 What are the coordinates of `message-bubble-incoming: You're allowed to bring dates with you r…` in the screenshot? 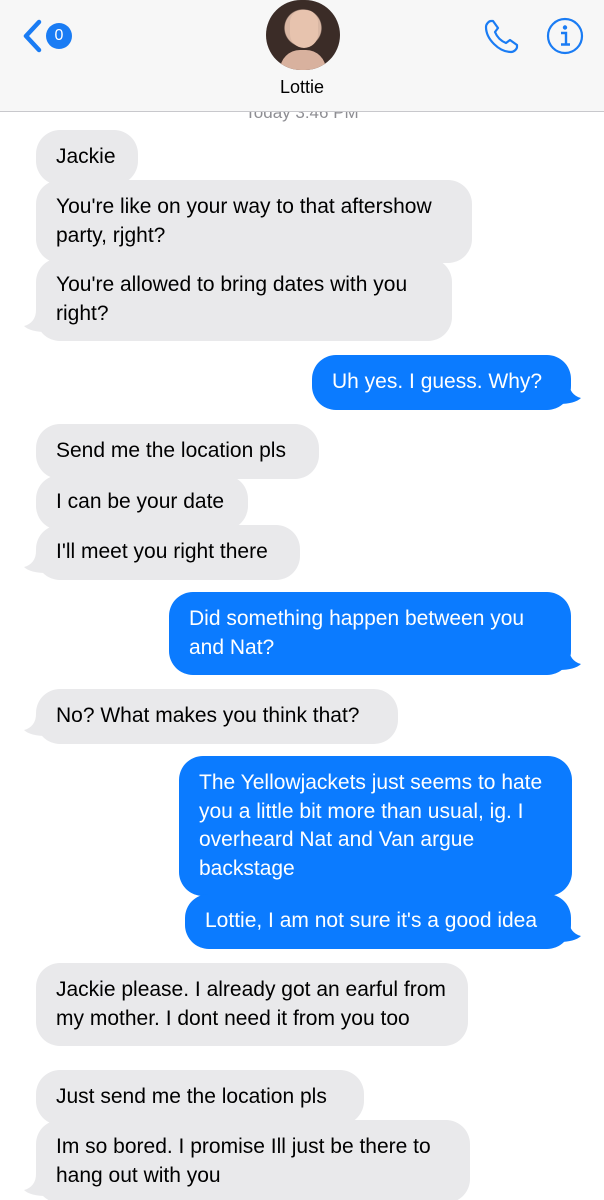 It's located at (244, 299).